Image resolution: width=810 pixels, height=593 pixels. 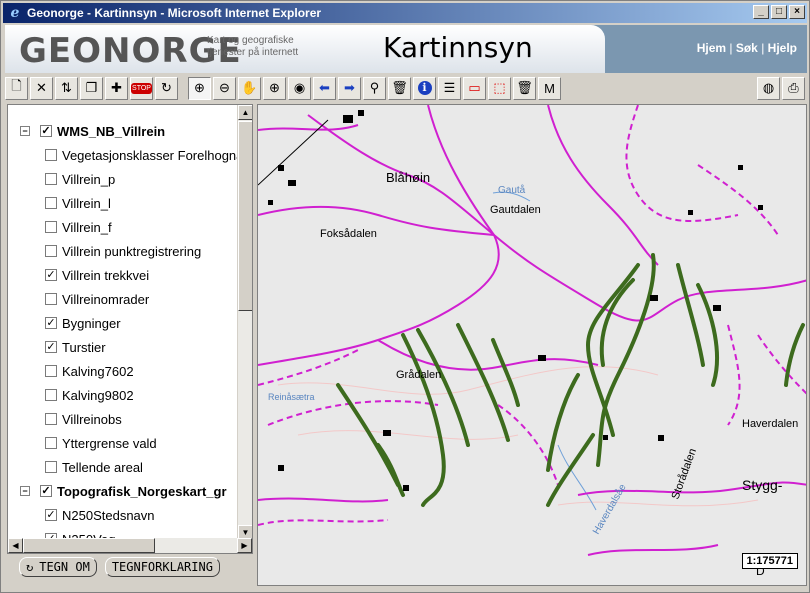 I want to click on h-scroll-thumb, so click(x=89, y=545).